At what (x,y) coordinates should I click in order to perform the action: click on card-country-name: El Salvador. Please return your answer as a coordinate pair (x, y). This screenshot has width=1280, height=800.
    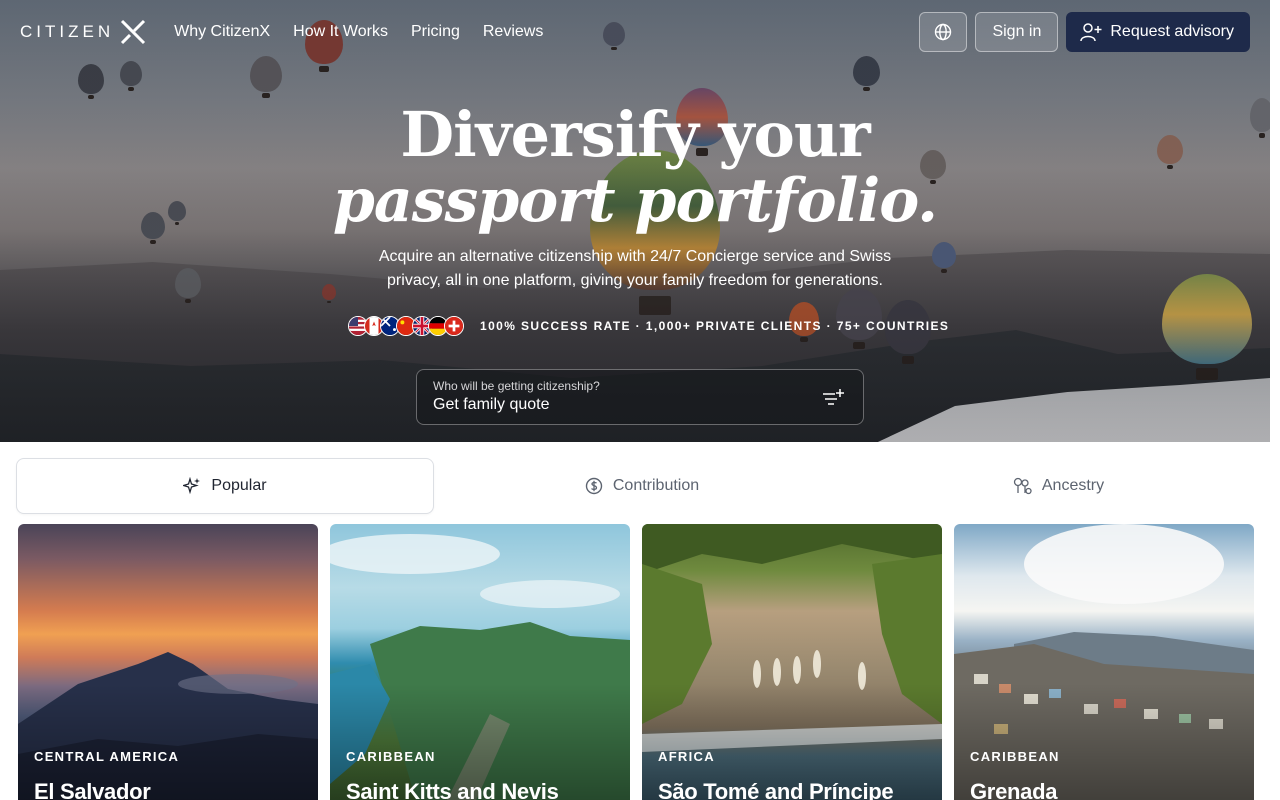
    Looking at the image, I should click on (92, 789).